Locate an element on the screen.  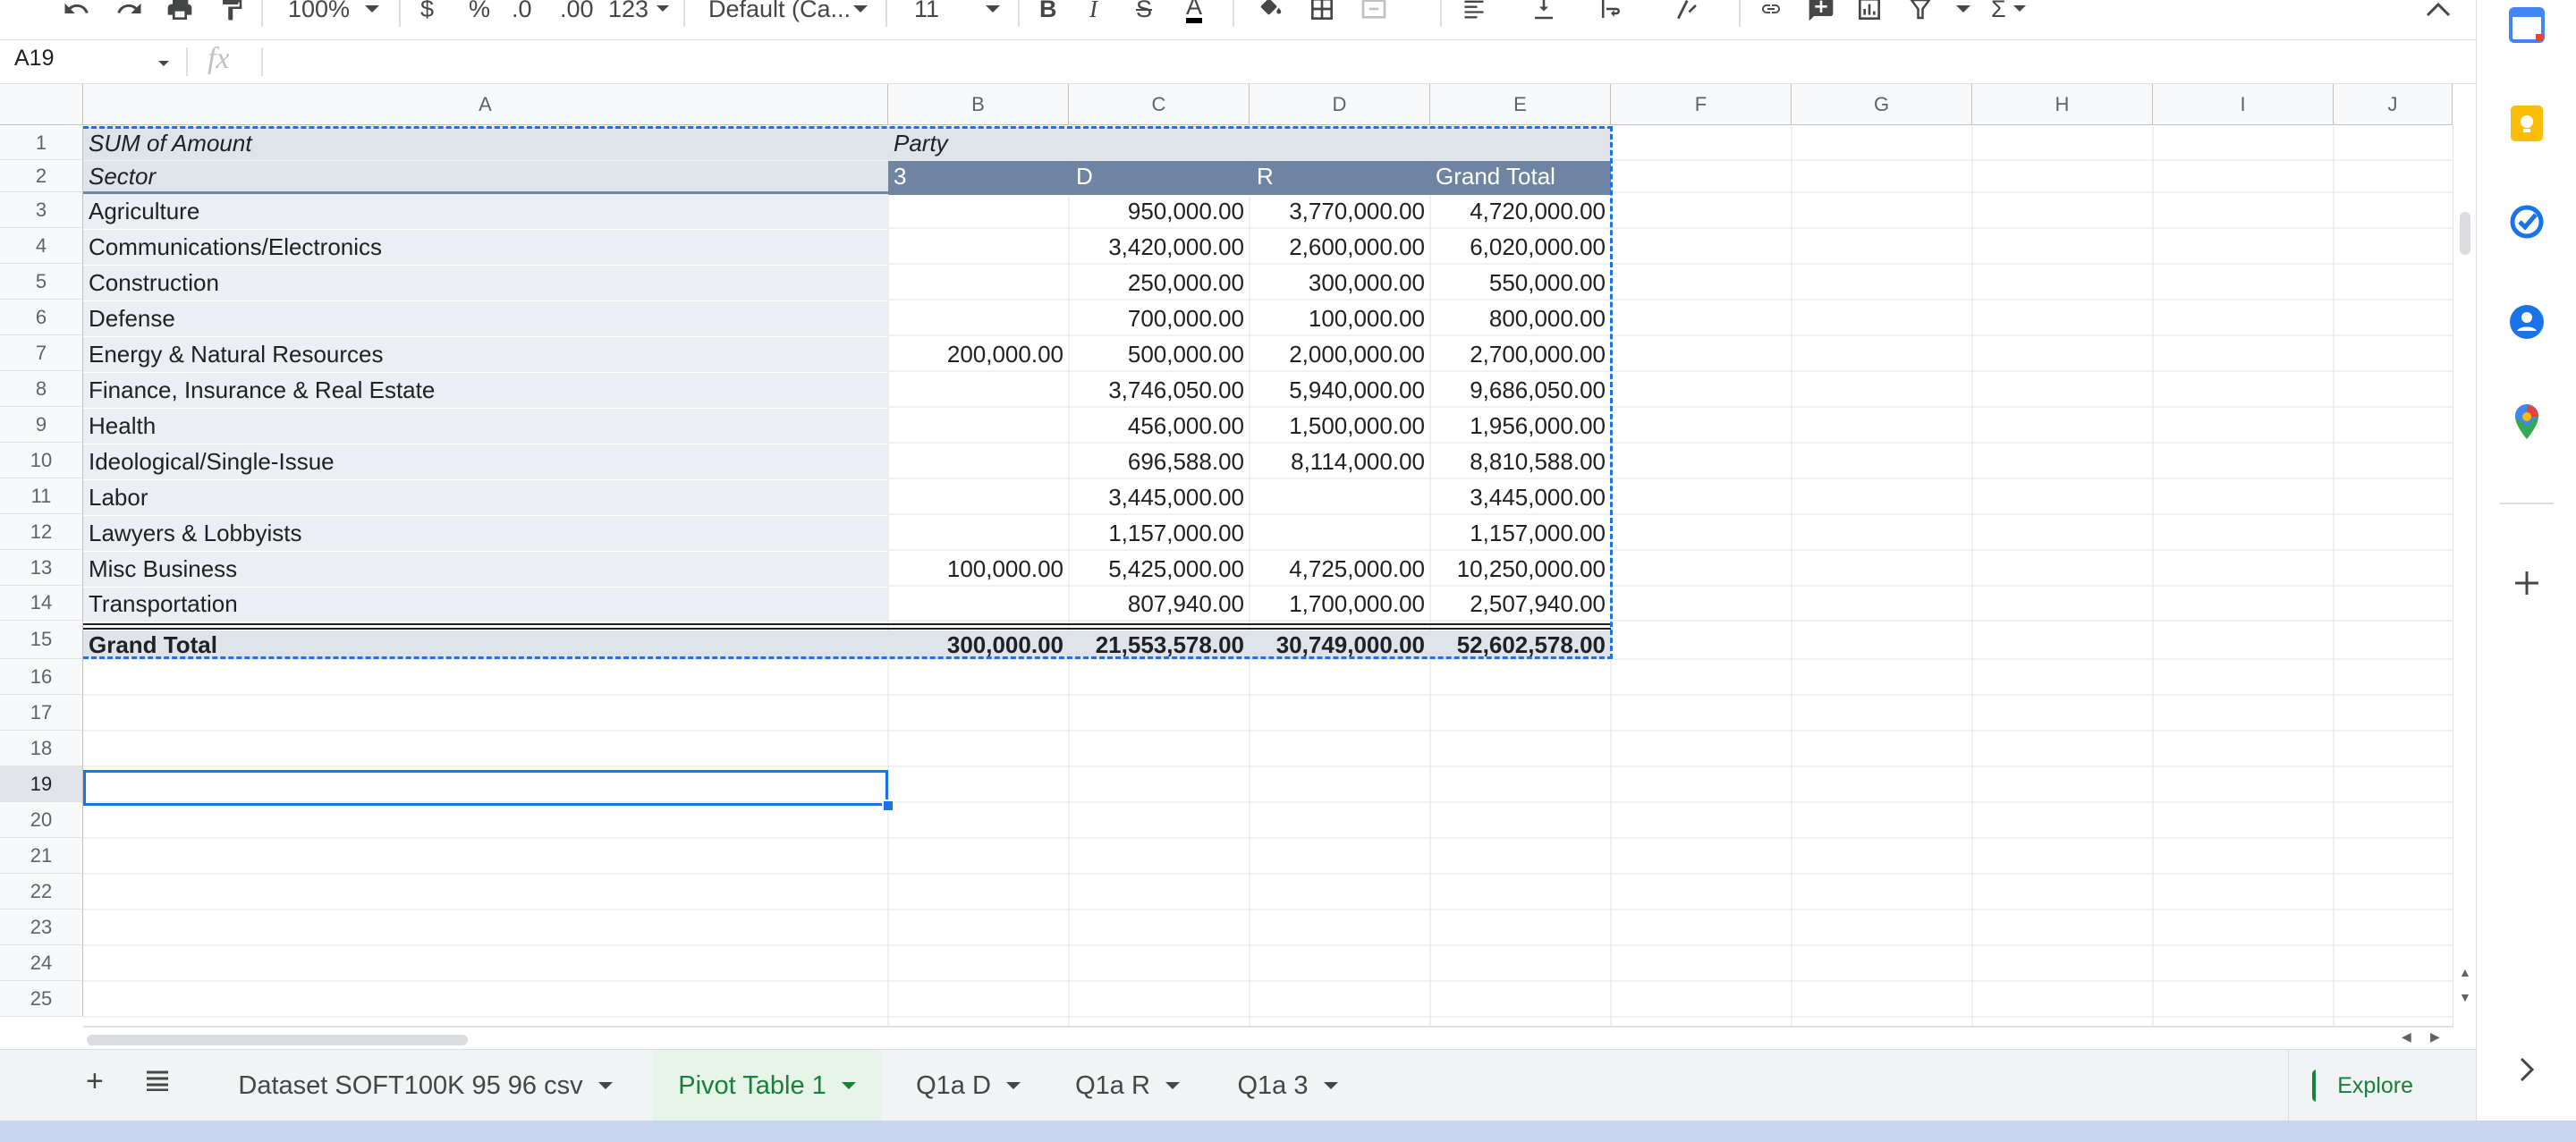
add-sheet-icon: + is located at coordinates (95, 1081).